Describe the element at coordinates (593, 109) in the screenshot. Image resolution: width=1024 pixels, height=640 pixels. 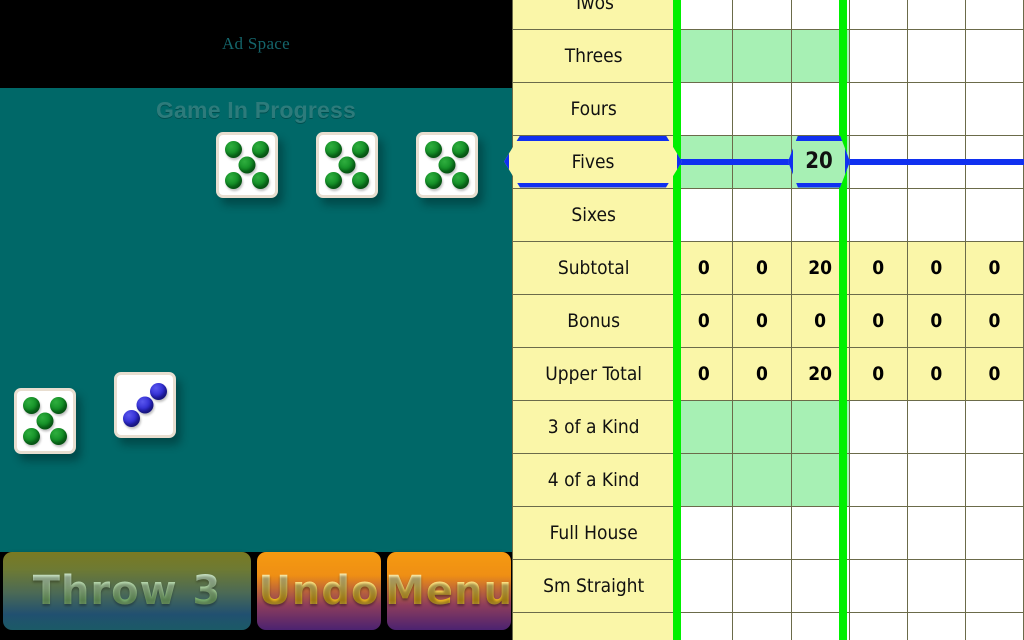
I see `score-row-label: Fours` at that location.